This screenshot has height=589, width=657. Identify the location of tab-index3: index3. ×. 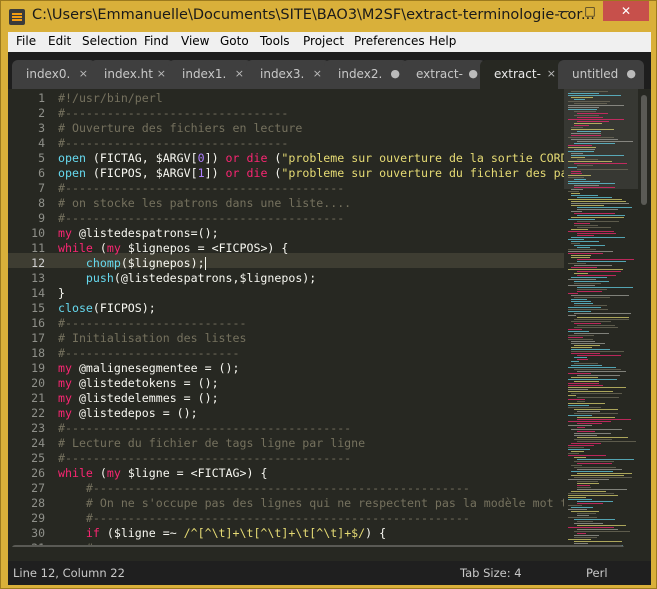
(288, 74).